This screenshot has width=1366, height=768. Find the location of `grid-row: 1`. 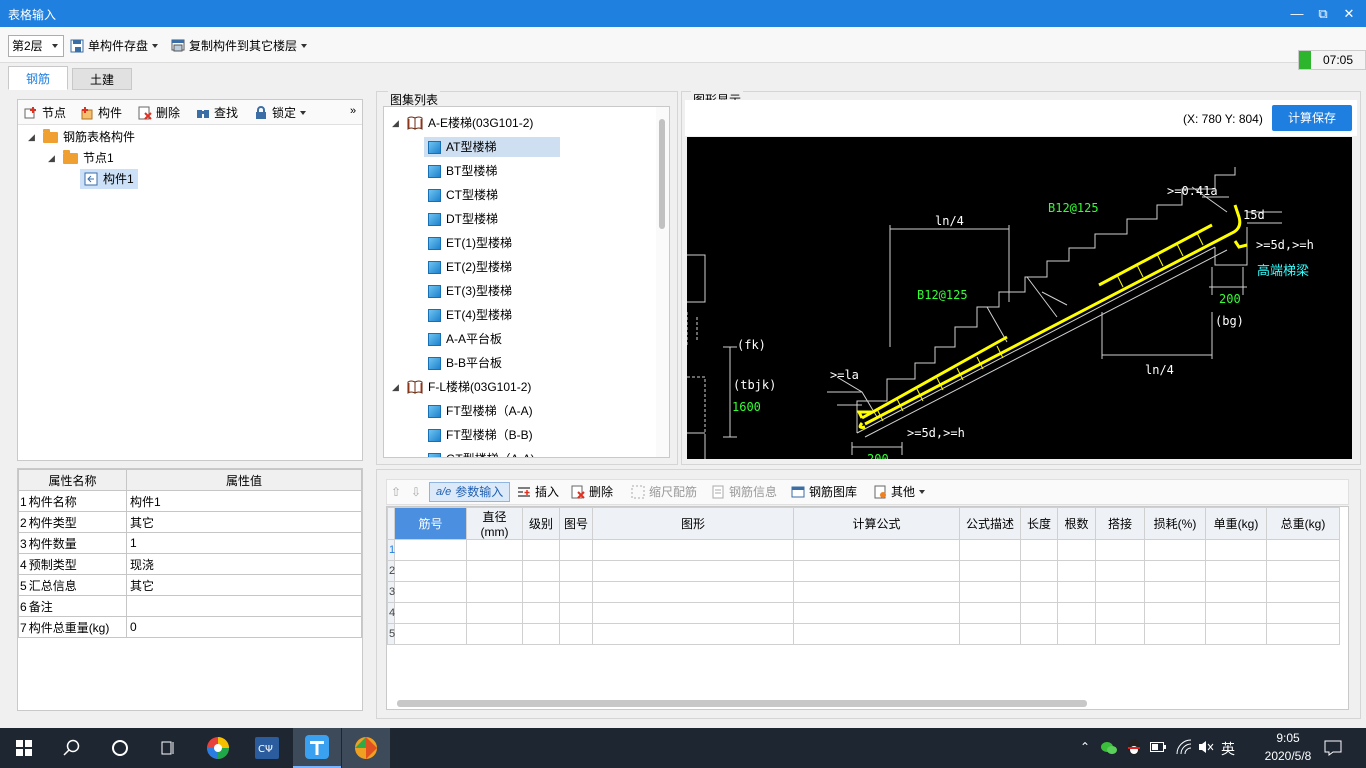

grid-row: 1 is located at coordinates (863, 550).